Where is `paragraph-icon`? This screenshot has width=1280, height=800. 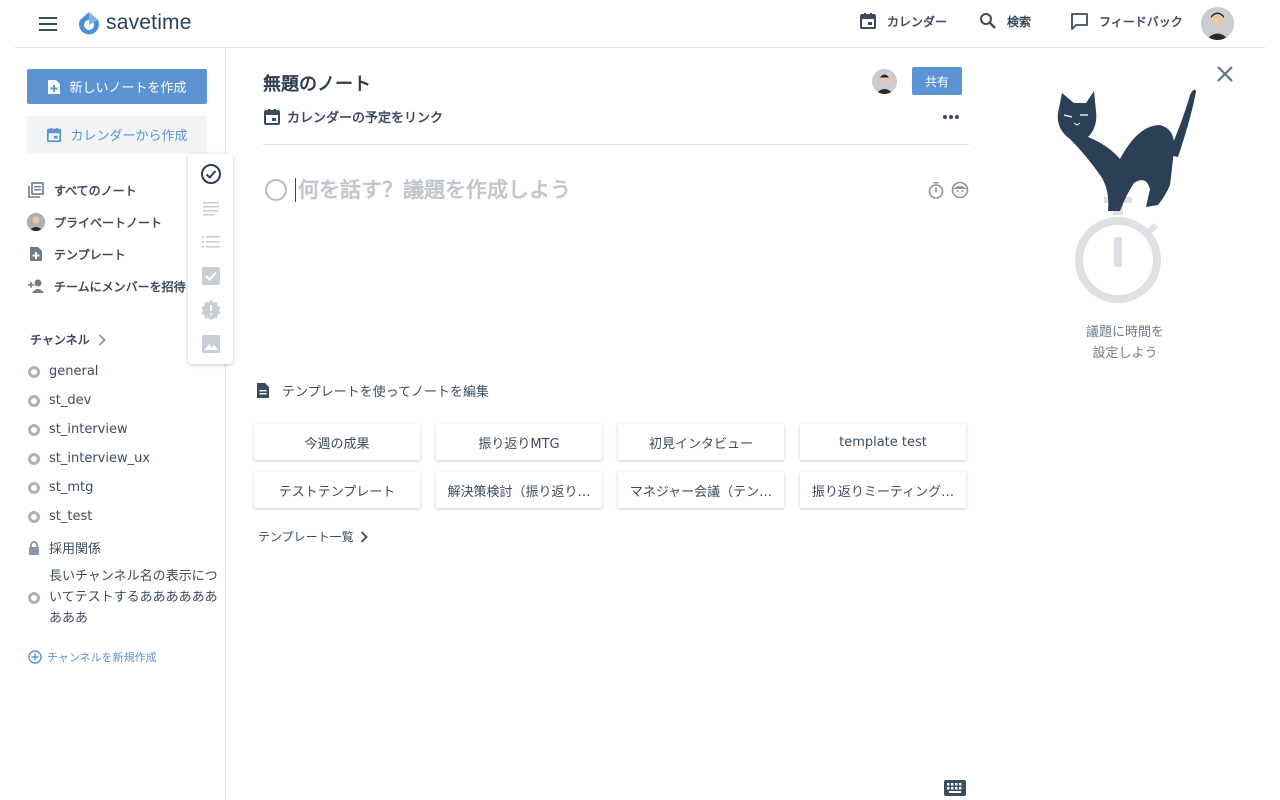
paragraph-icon is located at coordinates (211, 208).